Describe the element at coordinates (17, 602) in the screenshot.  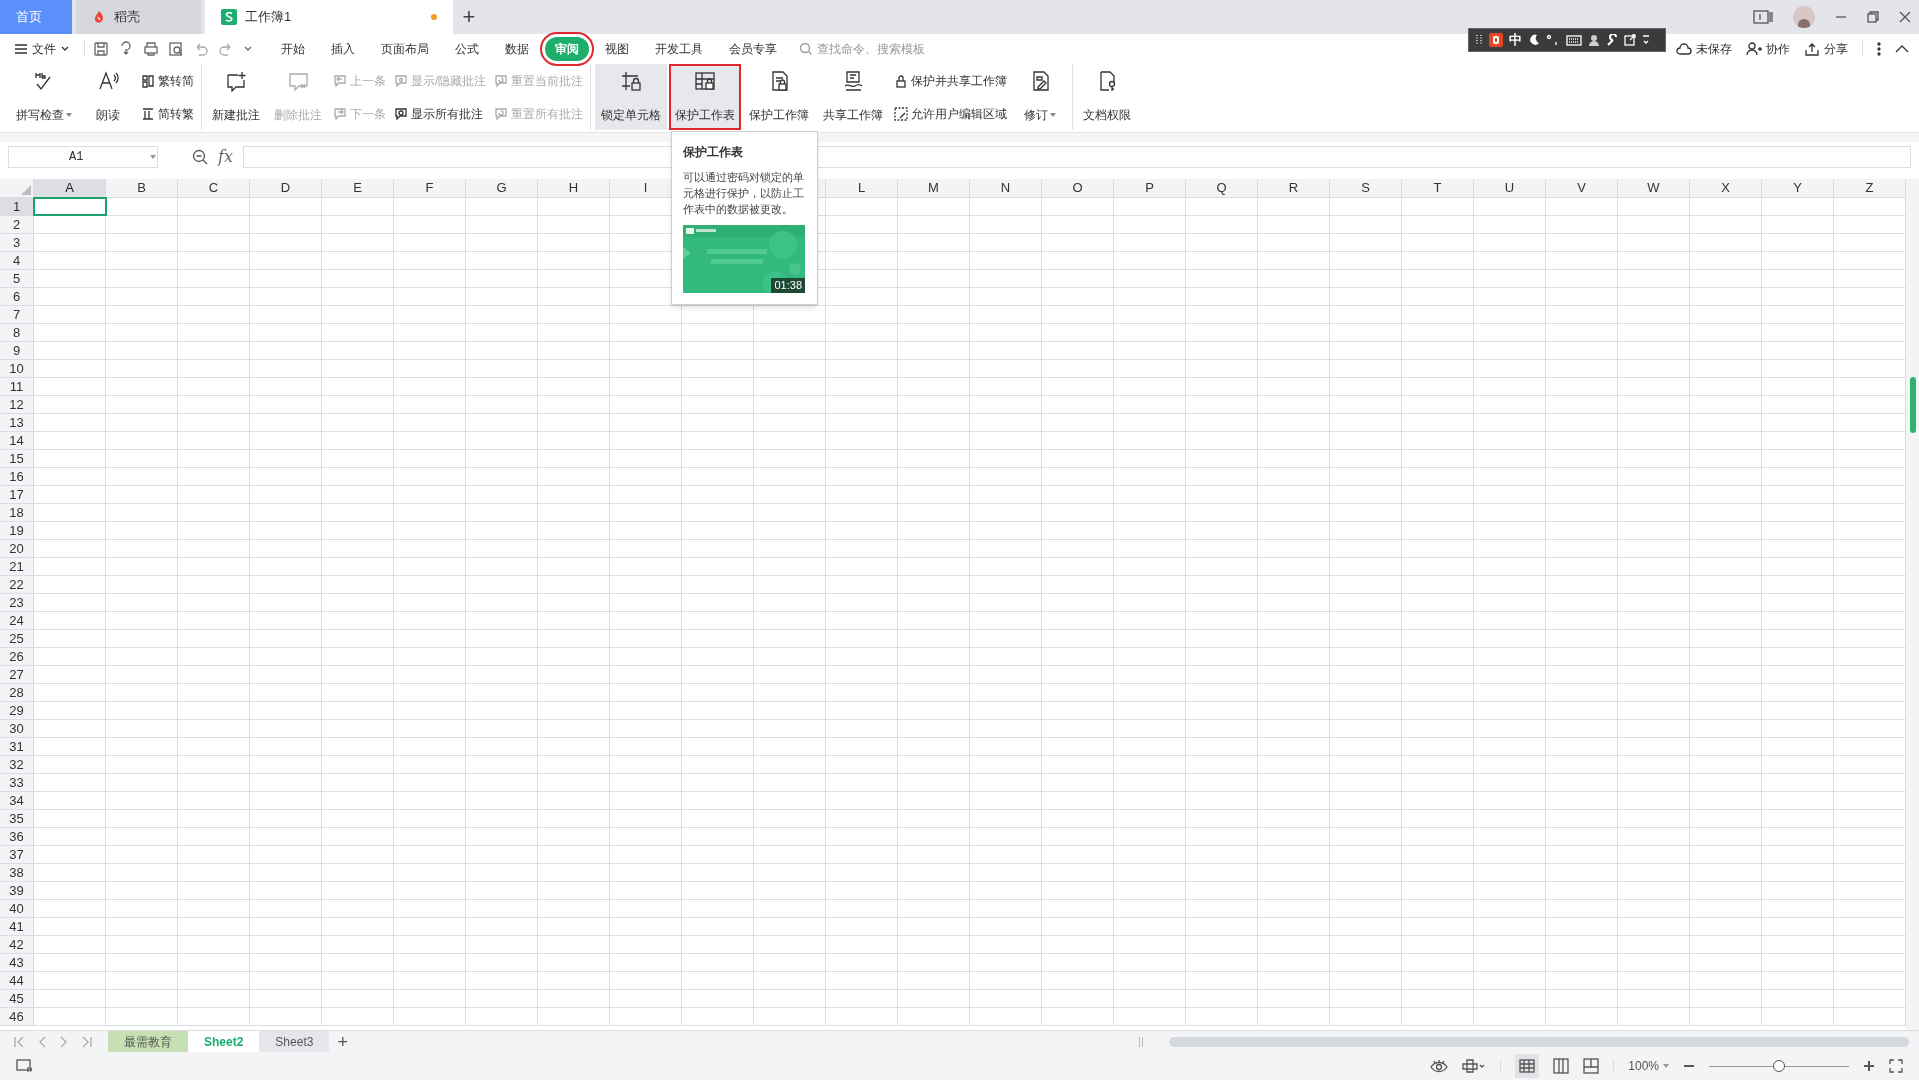
I see `row-header: 23` at that location.